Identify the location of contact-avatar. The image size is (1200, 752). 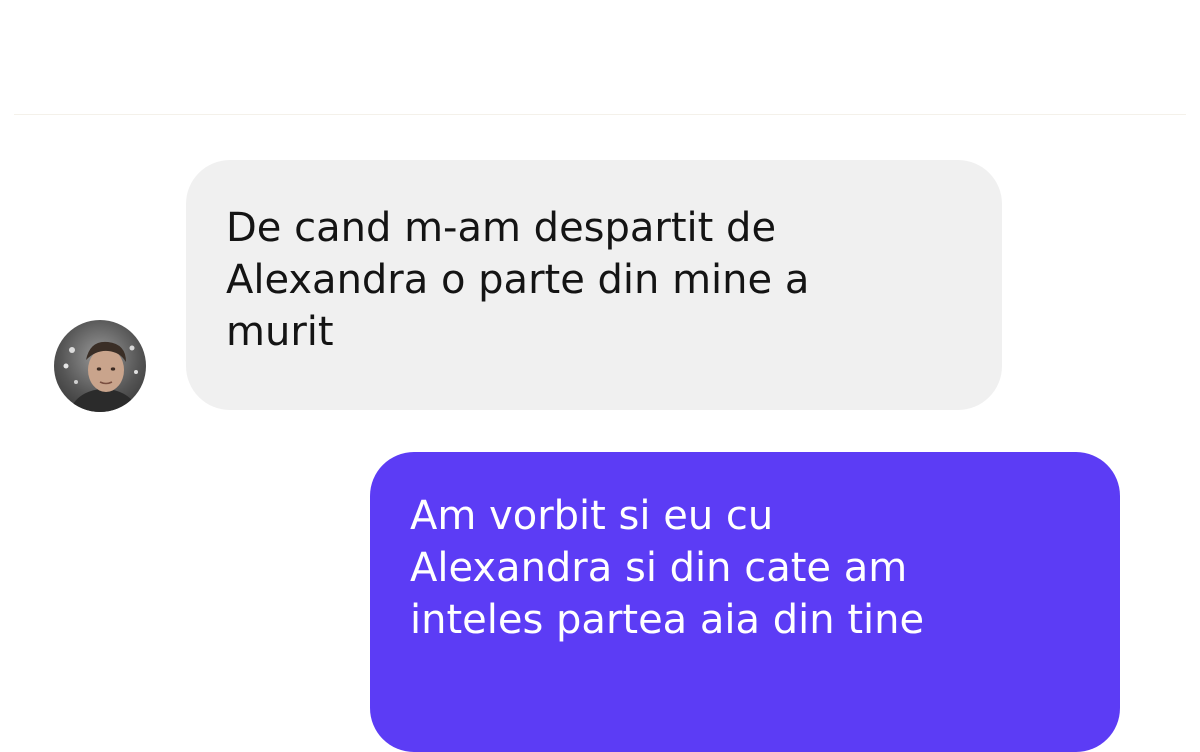
(100, 366).